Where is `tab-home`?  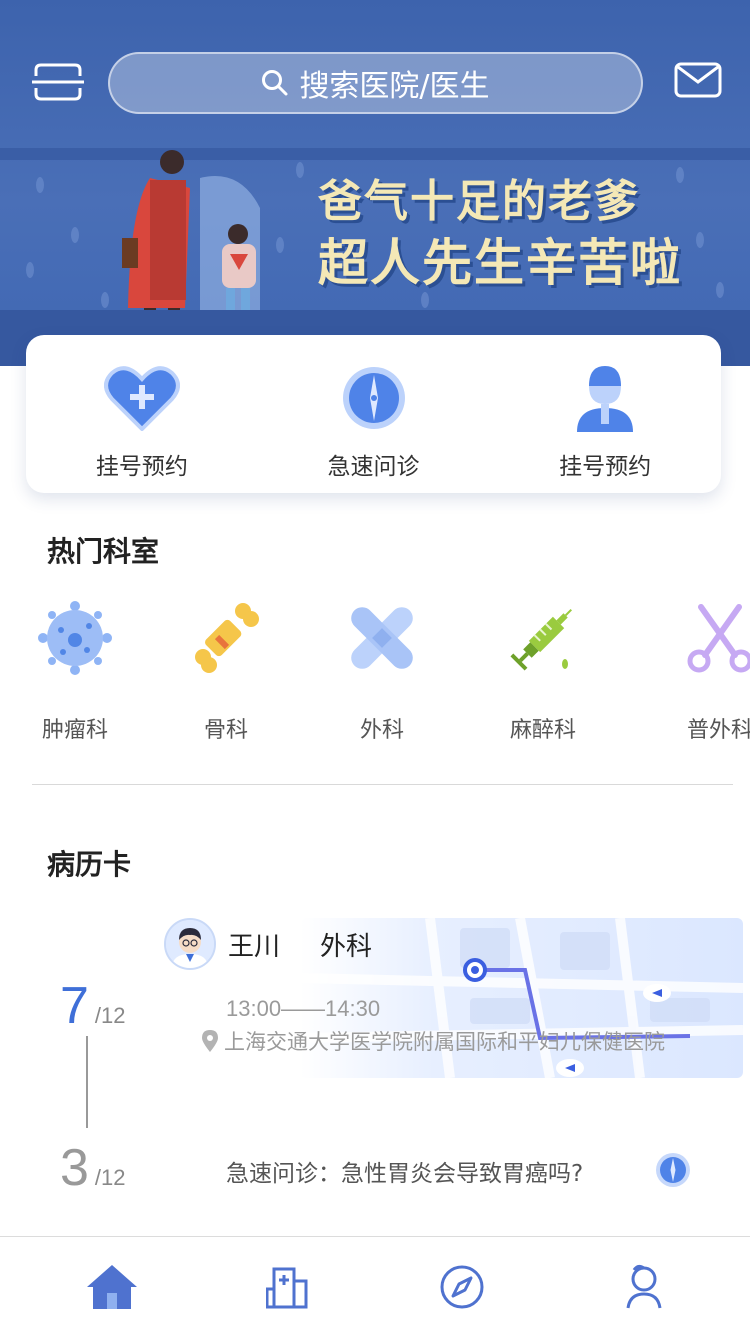 tab-home is located at coordinates (112, 1287).